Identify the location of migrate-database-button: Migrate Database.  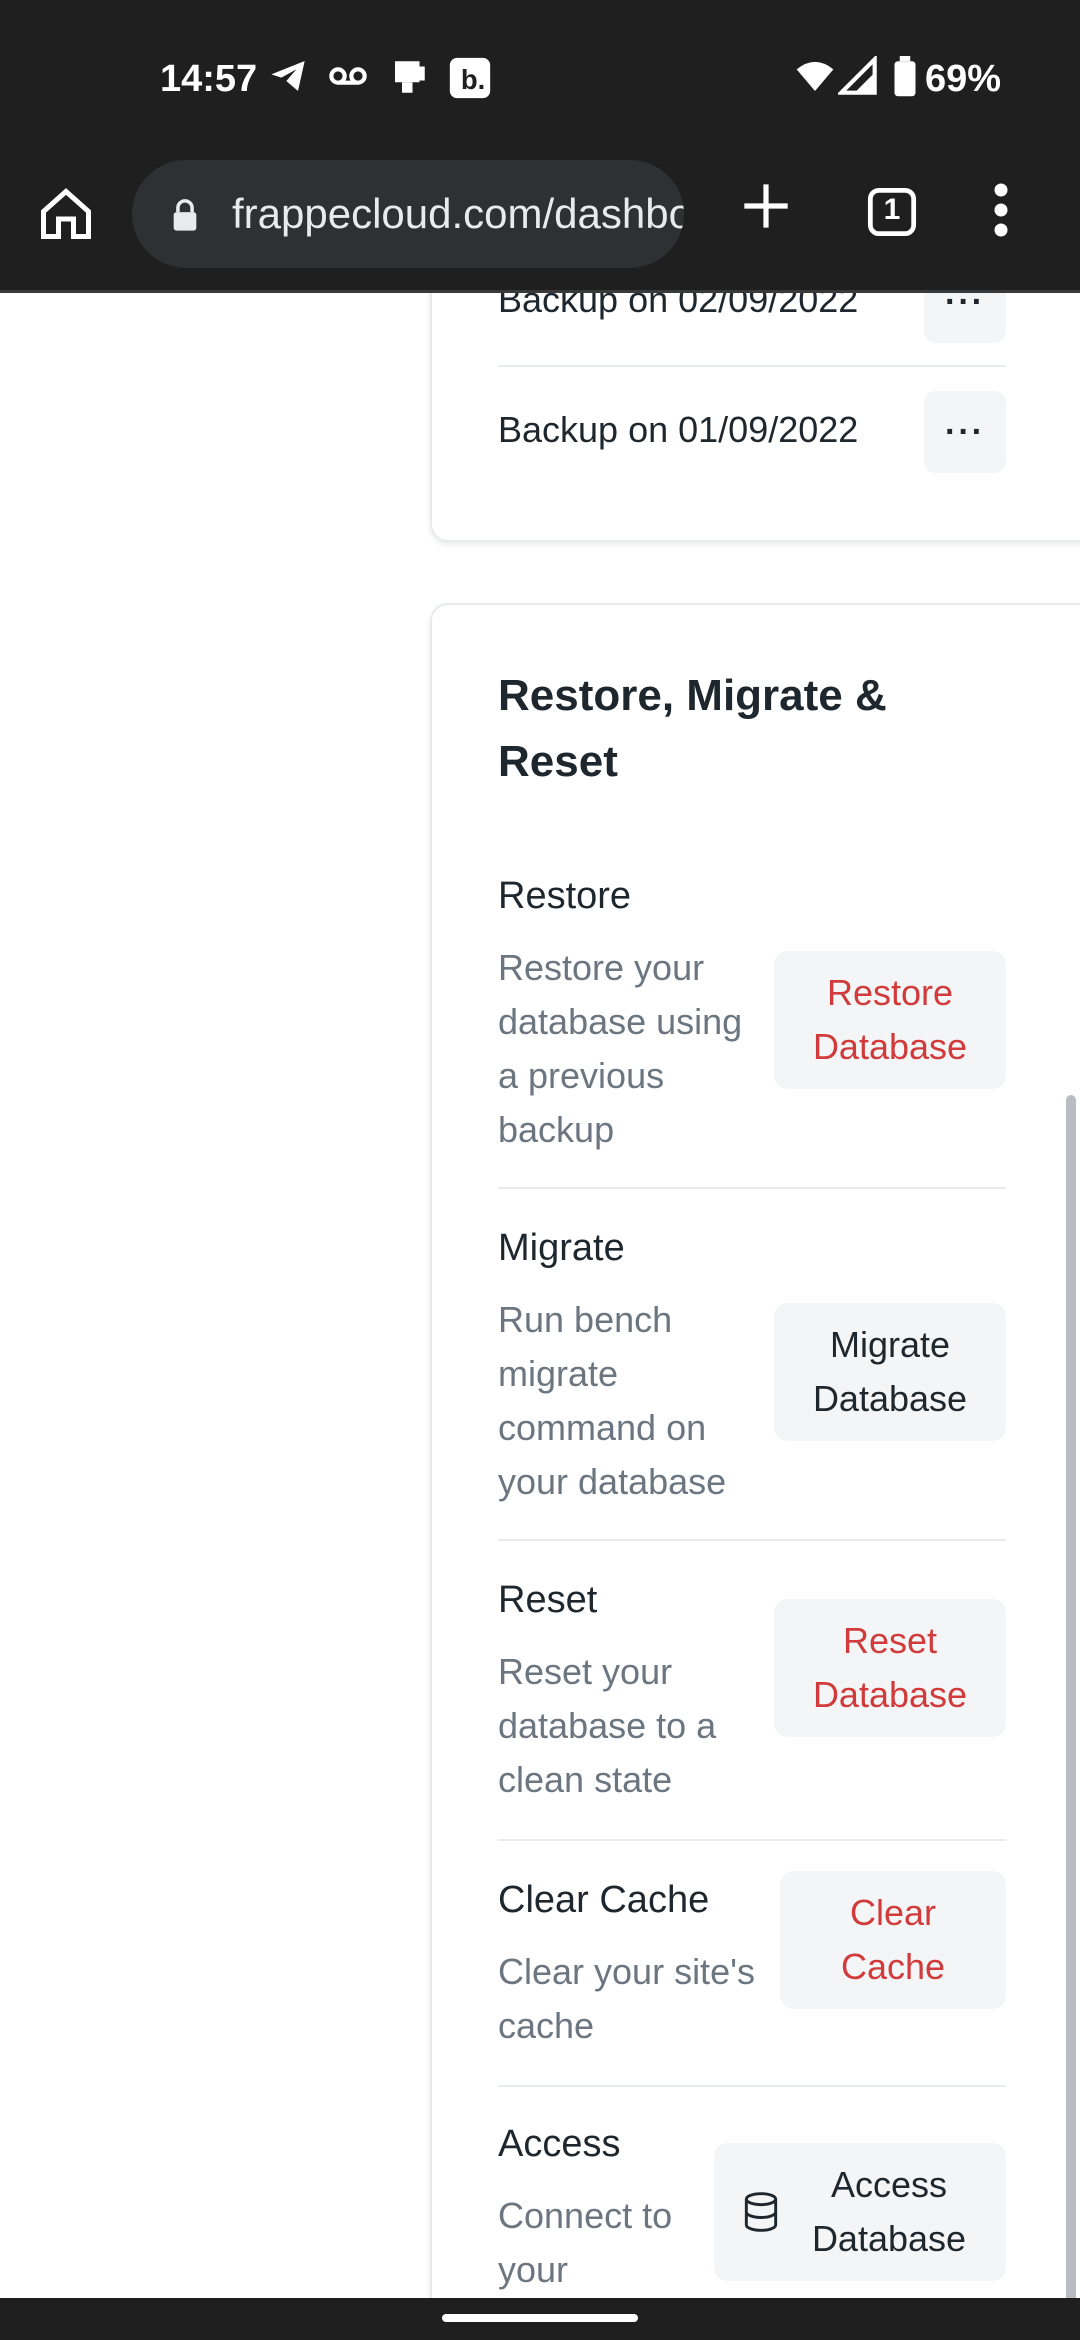
(890, 1372).